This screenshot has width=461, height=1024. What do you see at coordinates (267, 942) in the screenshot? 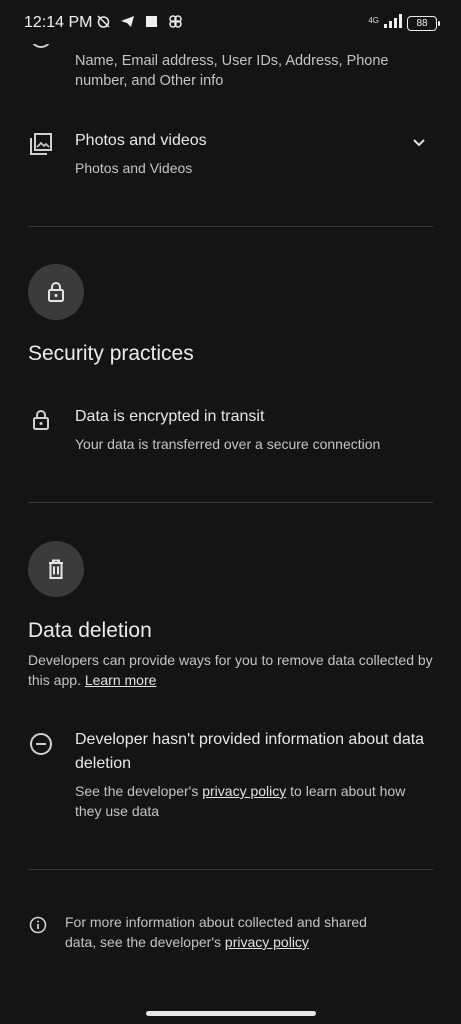
I see `footer-privacy-link: privacy policy` at bounding box center [267, 942].